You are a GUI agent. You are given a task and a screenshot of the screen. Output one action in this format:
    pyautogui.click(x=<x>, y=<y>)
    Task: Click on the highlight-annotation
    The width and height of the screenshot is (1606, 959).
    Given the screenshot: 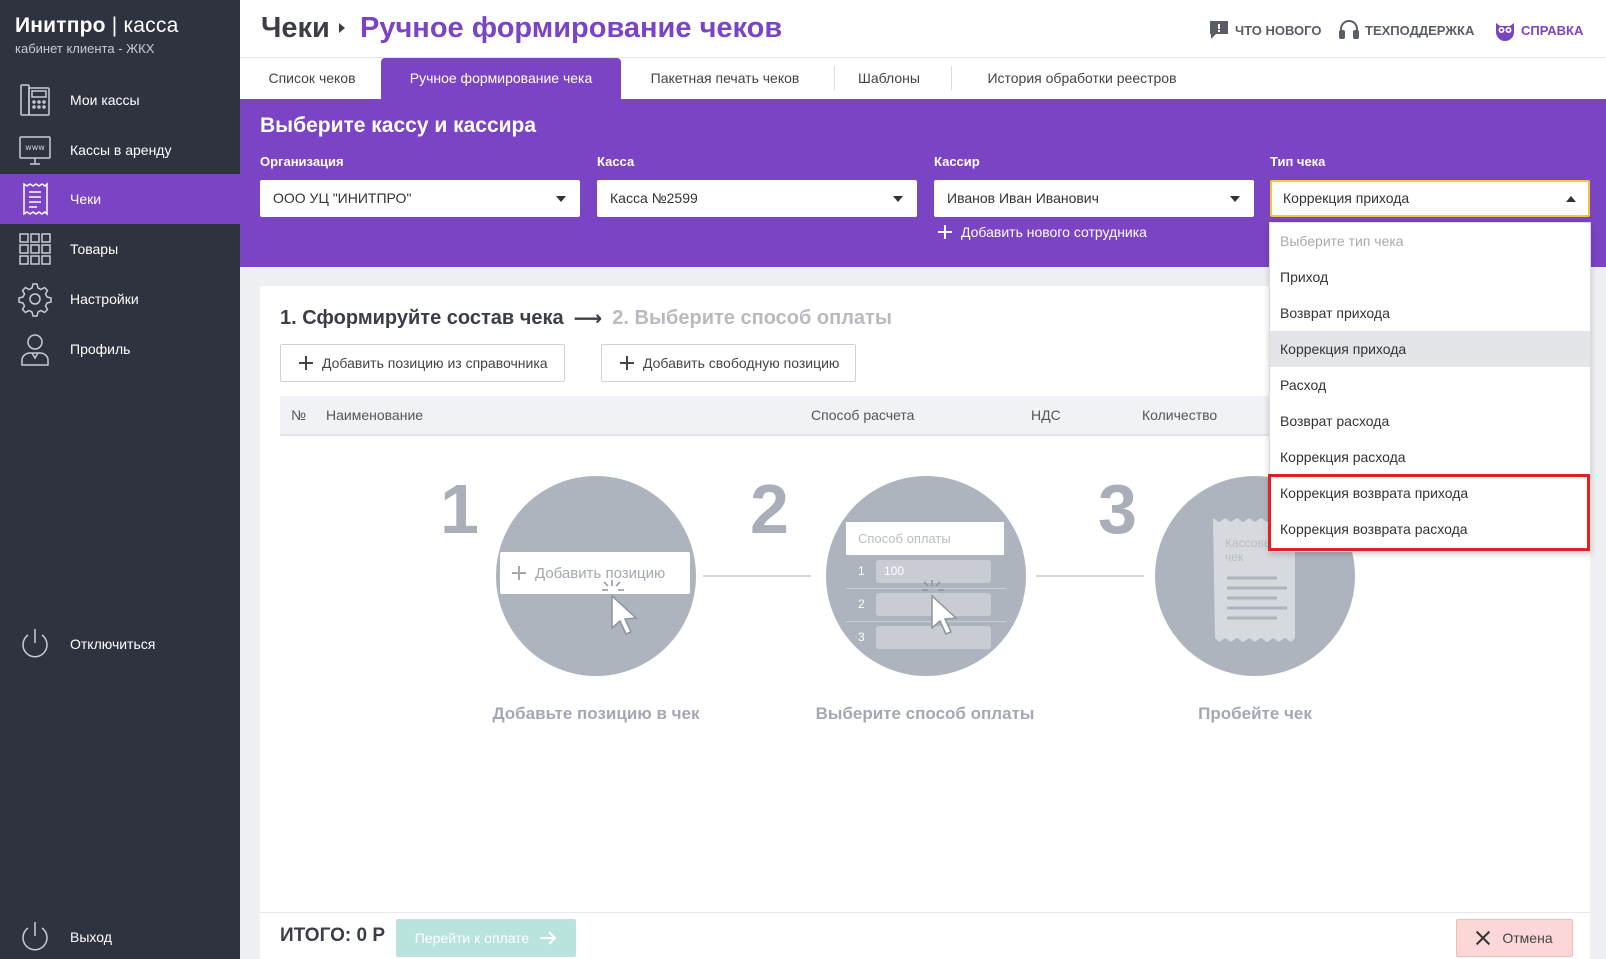 What is the action you would take?
    pyautogui.click(x=1429, y=512)
    